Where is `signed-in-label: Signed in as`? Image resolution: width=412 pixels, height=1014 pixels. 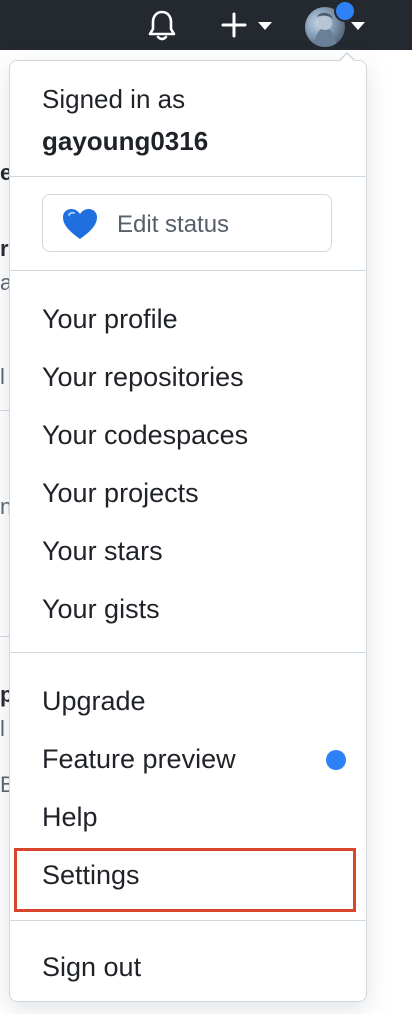 signed-in-label: Signed in as is located at coordinates (114, 99).